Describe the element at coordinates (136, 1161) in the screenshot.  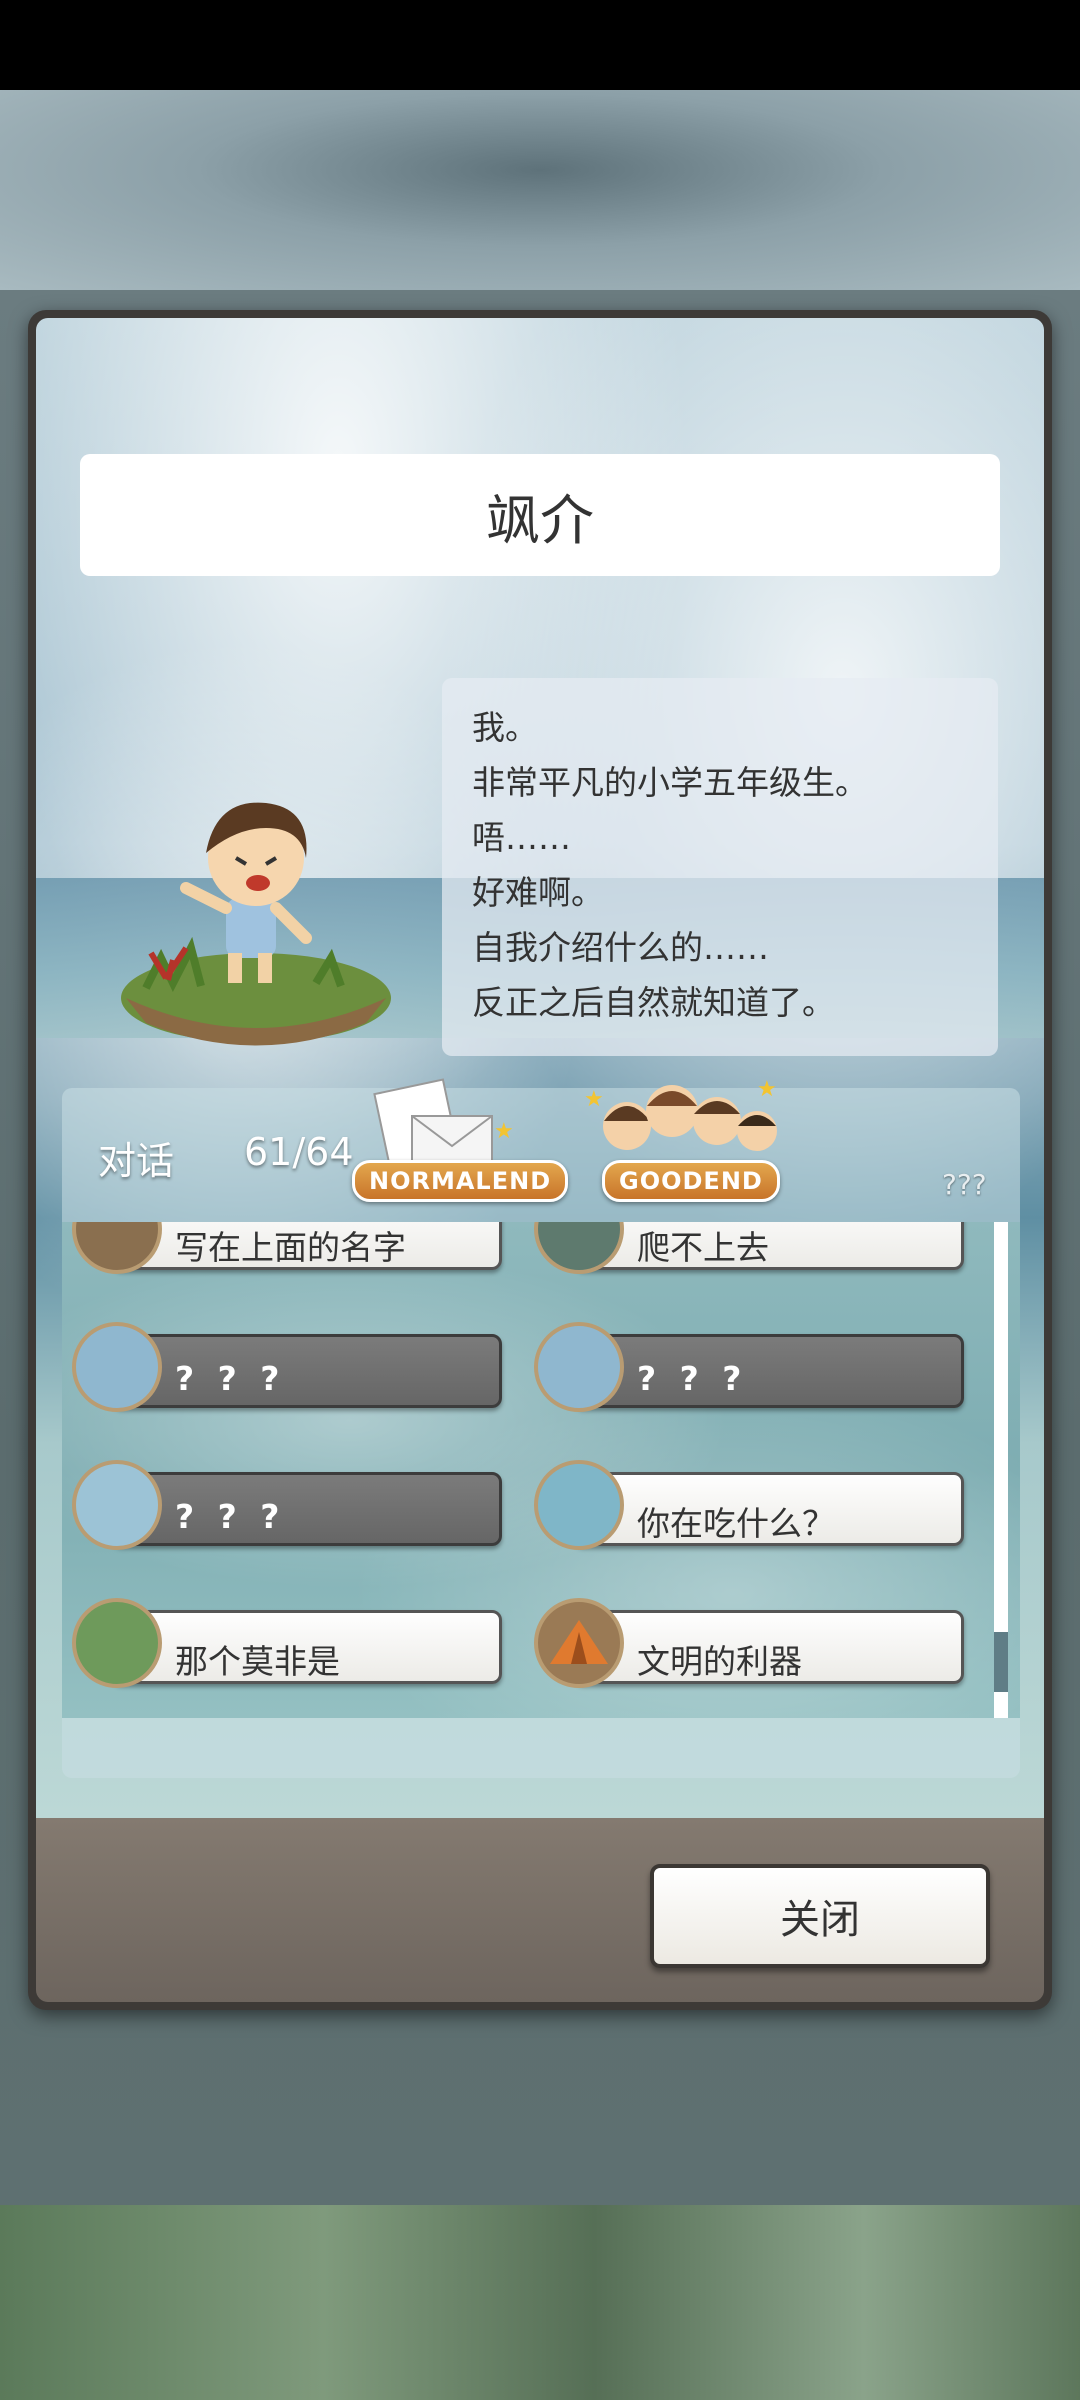
I see `dialog-count-label: 对话` at that location.